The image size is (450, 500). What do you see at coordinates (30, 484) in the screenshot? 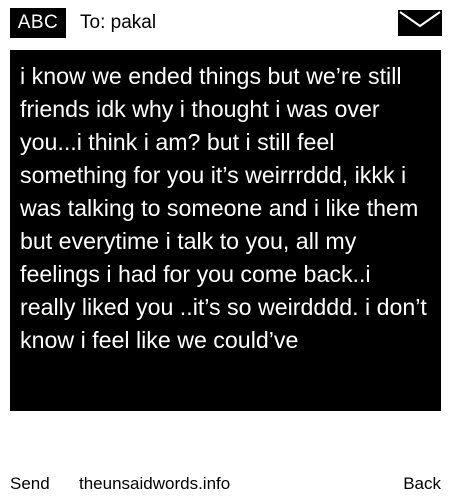
I see `send-button: Send` at bounding box center [30, 484].